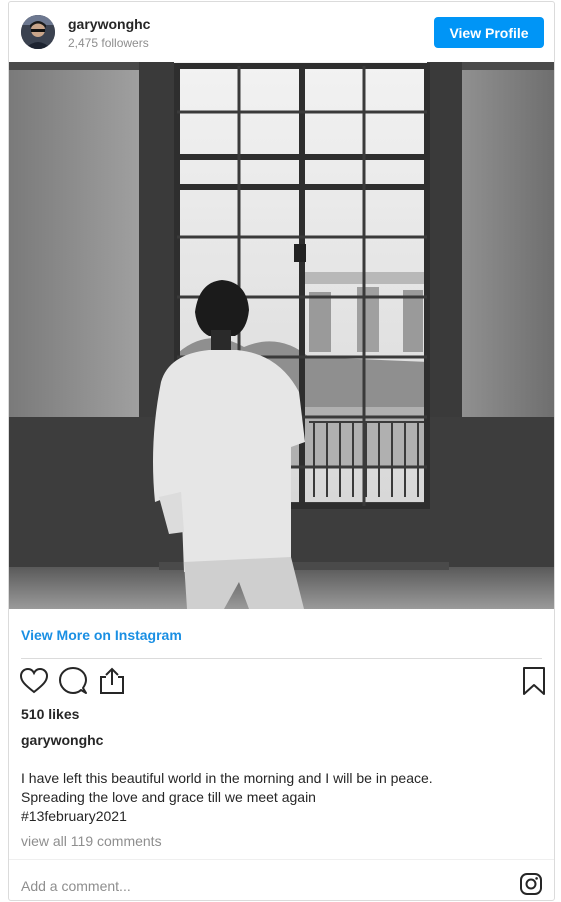 The width and height of the screenshot is (561, 902). I want to click on avatar, so click(38, 32).